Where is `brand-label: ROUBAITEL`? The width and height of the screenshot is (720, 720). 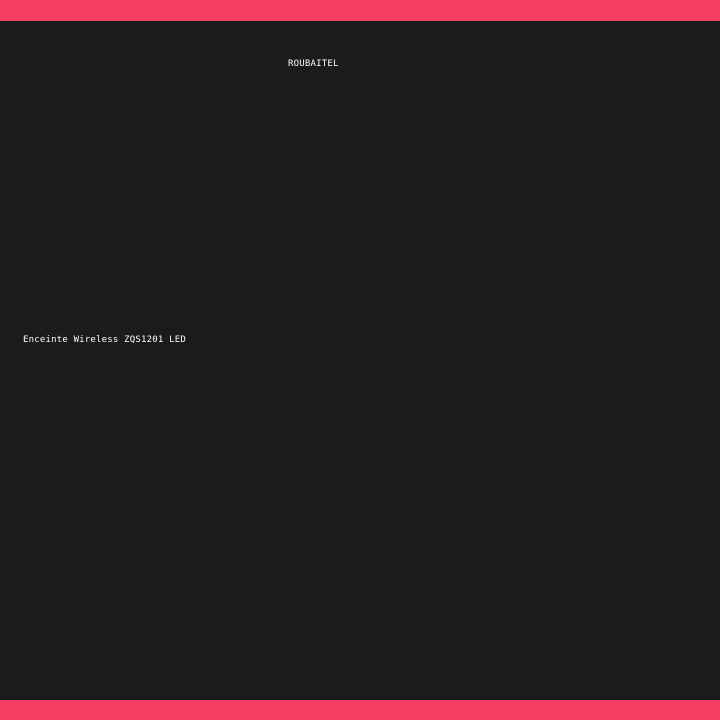
brand-label: ROUBAITEL is located at coordinates (313, 64).